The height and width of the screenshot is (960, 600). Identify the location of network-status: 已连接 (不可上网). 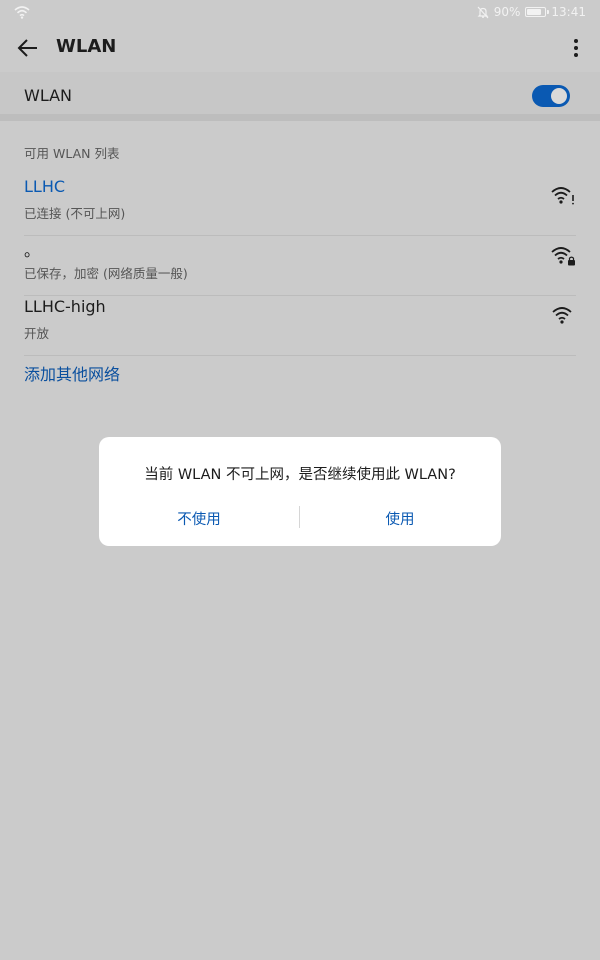
(75, 213).